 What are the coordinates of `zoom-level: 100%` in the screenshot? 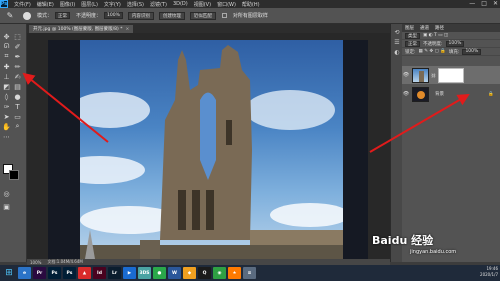 It's located at (35, 262).